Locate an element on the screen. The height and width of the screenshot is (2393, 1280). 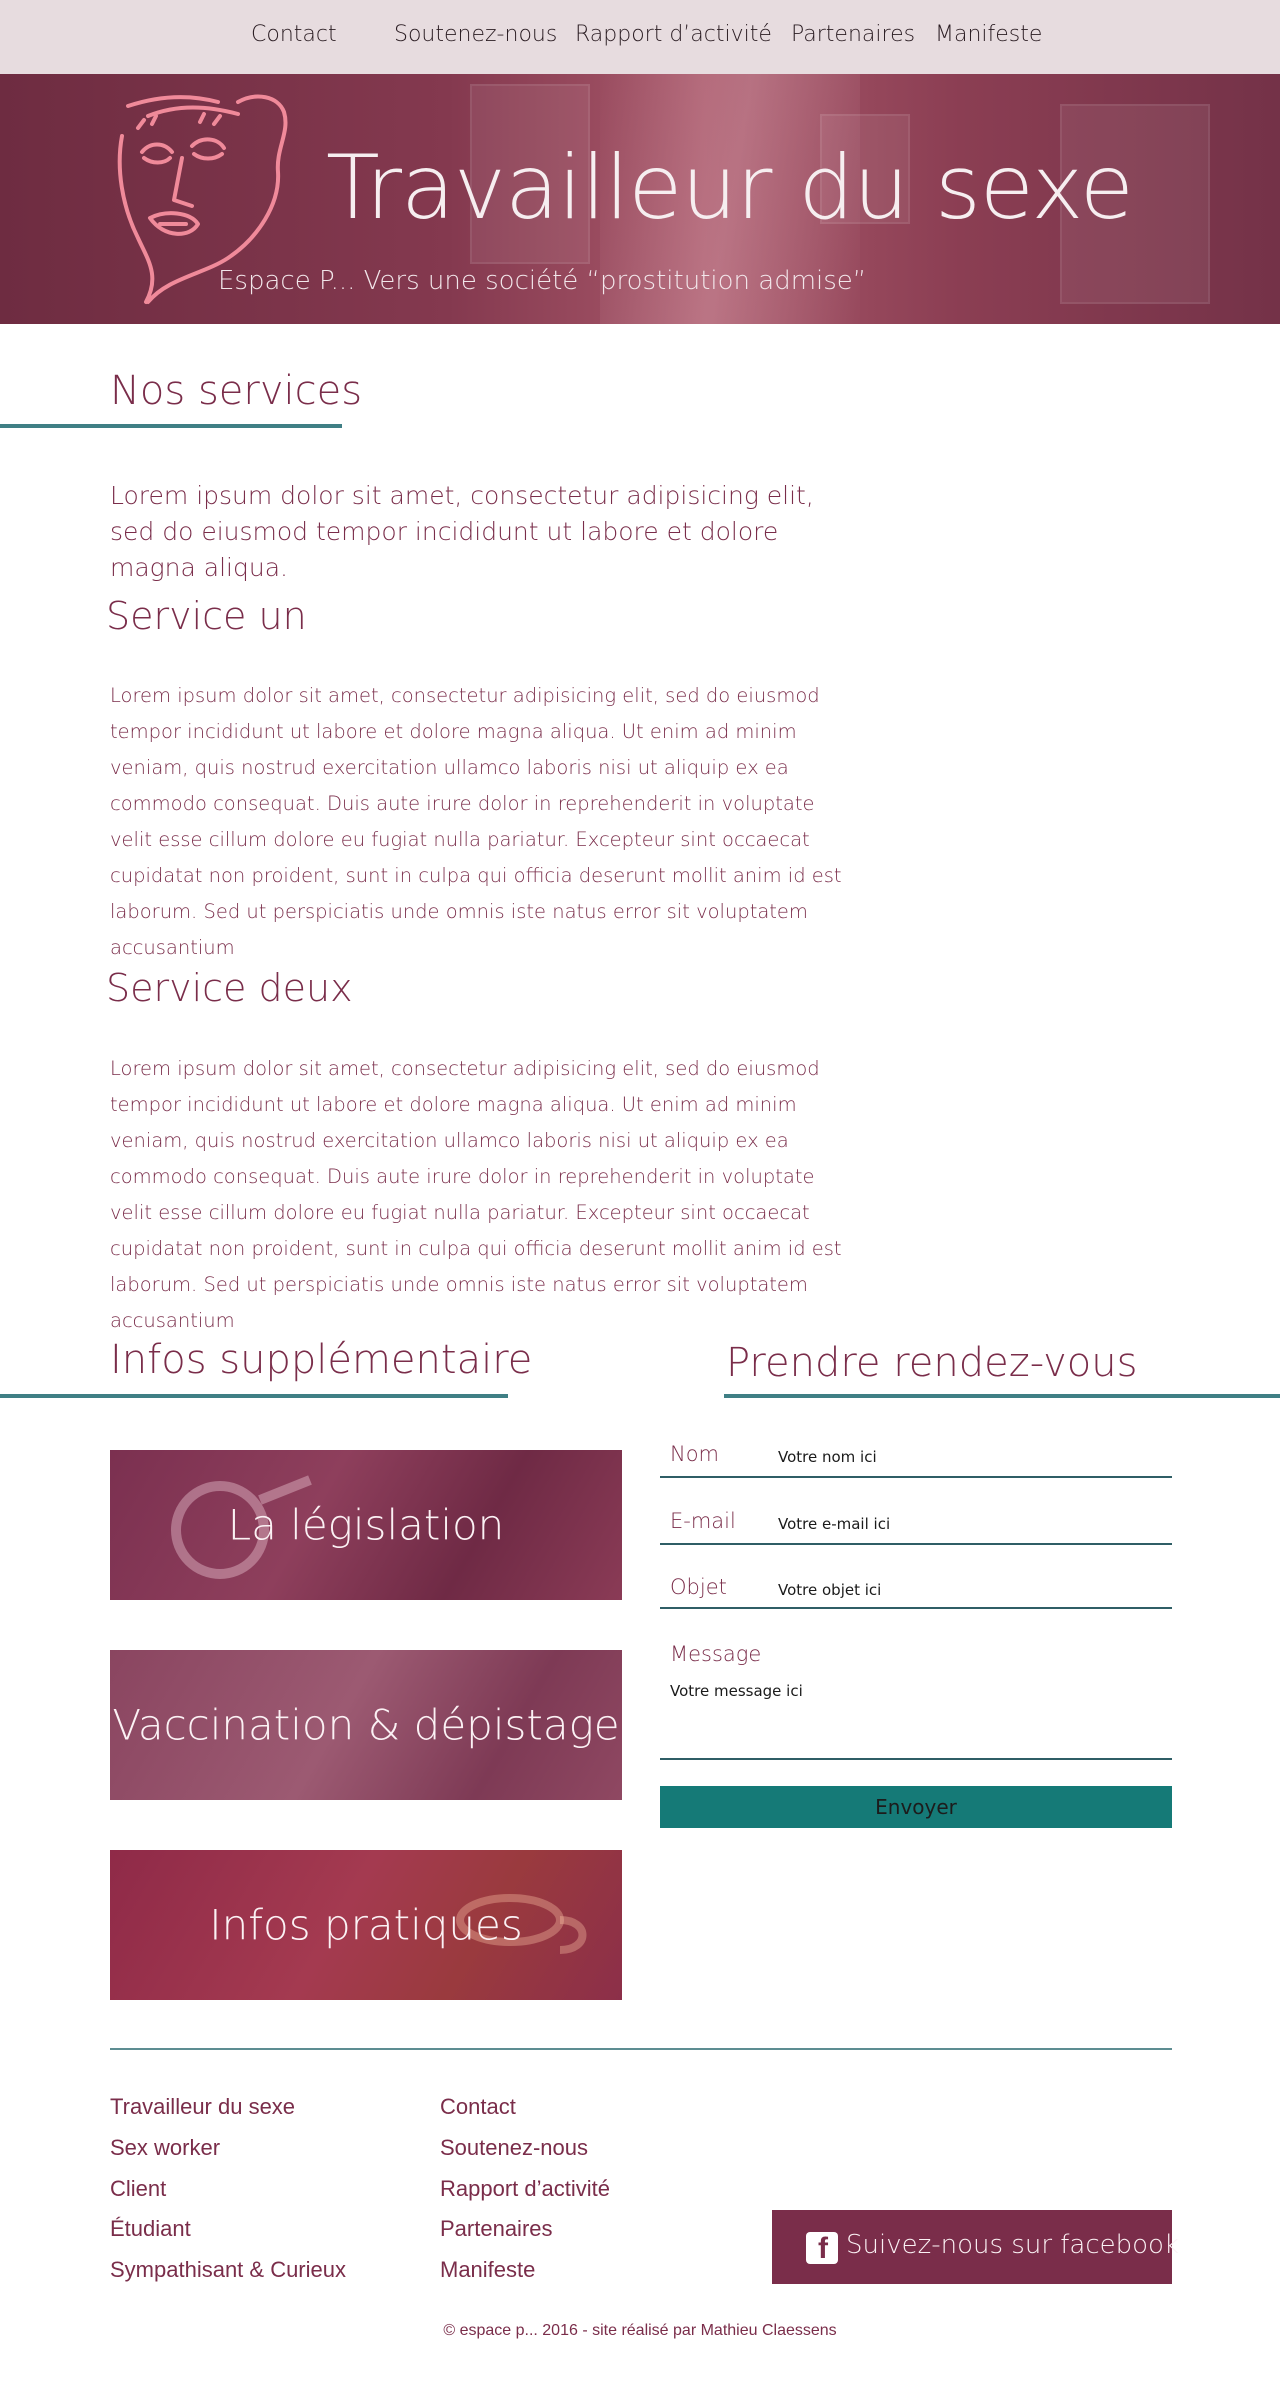
nav-manifeste: Manifeste is located at coordinates (988, 34).